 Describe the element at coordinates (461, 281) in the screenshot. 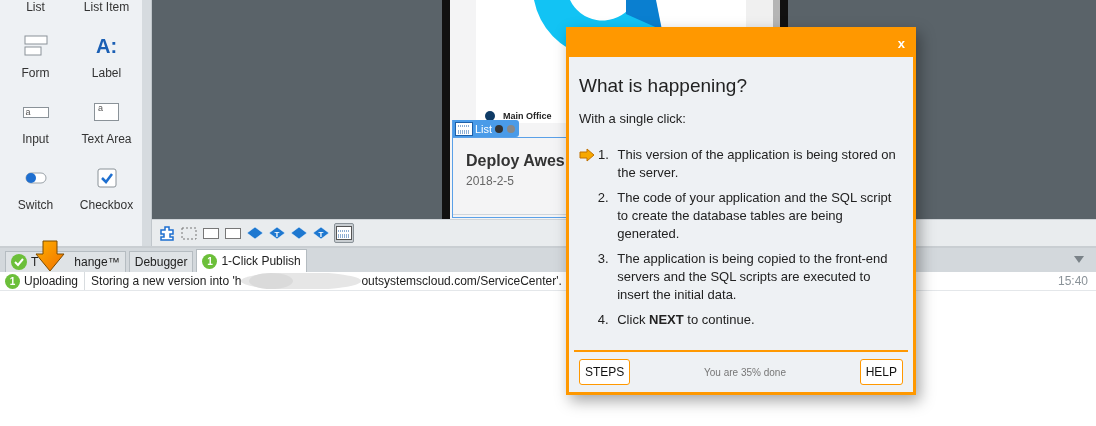

I see `log-message: outsystemscloud.com/ServiceCenter'.` at that location.